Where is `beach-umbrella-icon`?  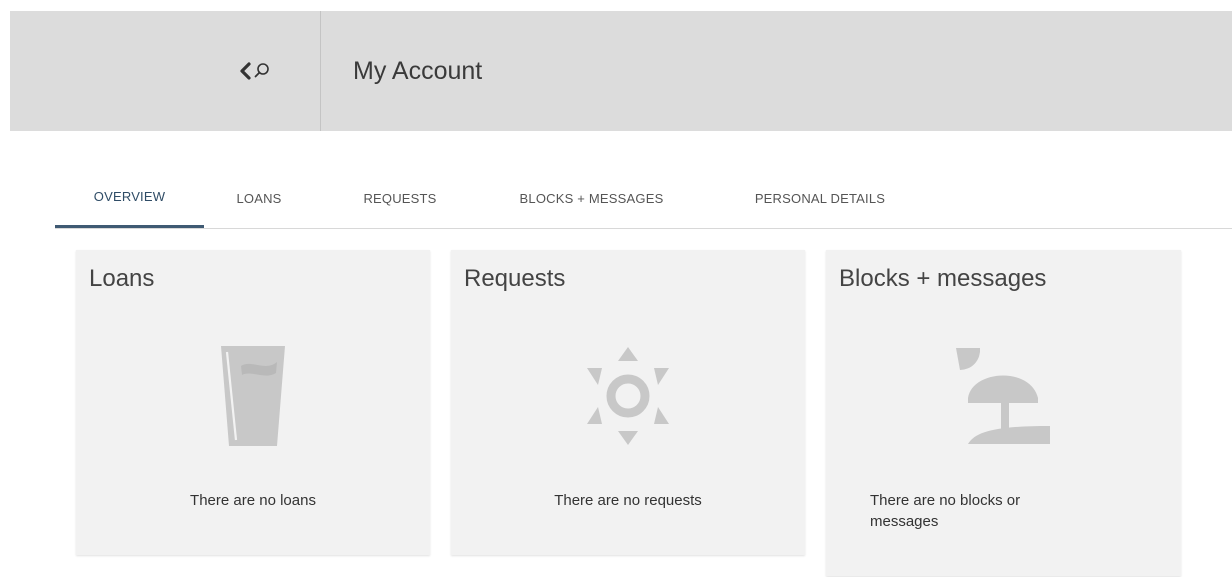 beach-umbrella-icon is located at coordinates (1003, 396).